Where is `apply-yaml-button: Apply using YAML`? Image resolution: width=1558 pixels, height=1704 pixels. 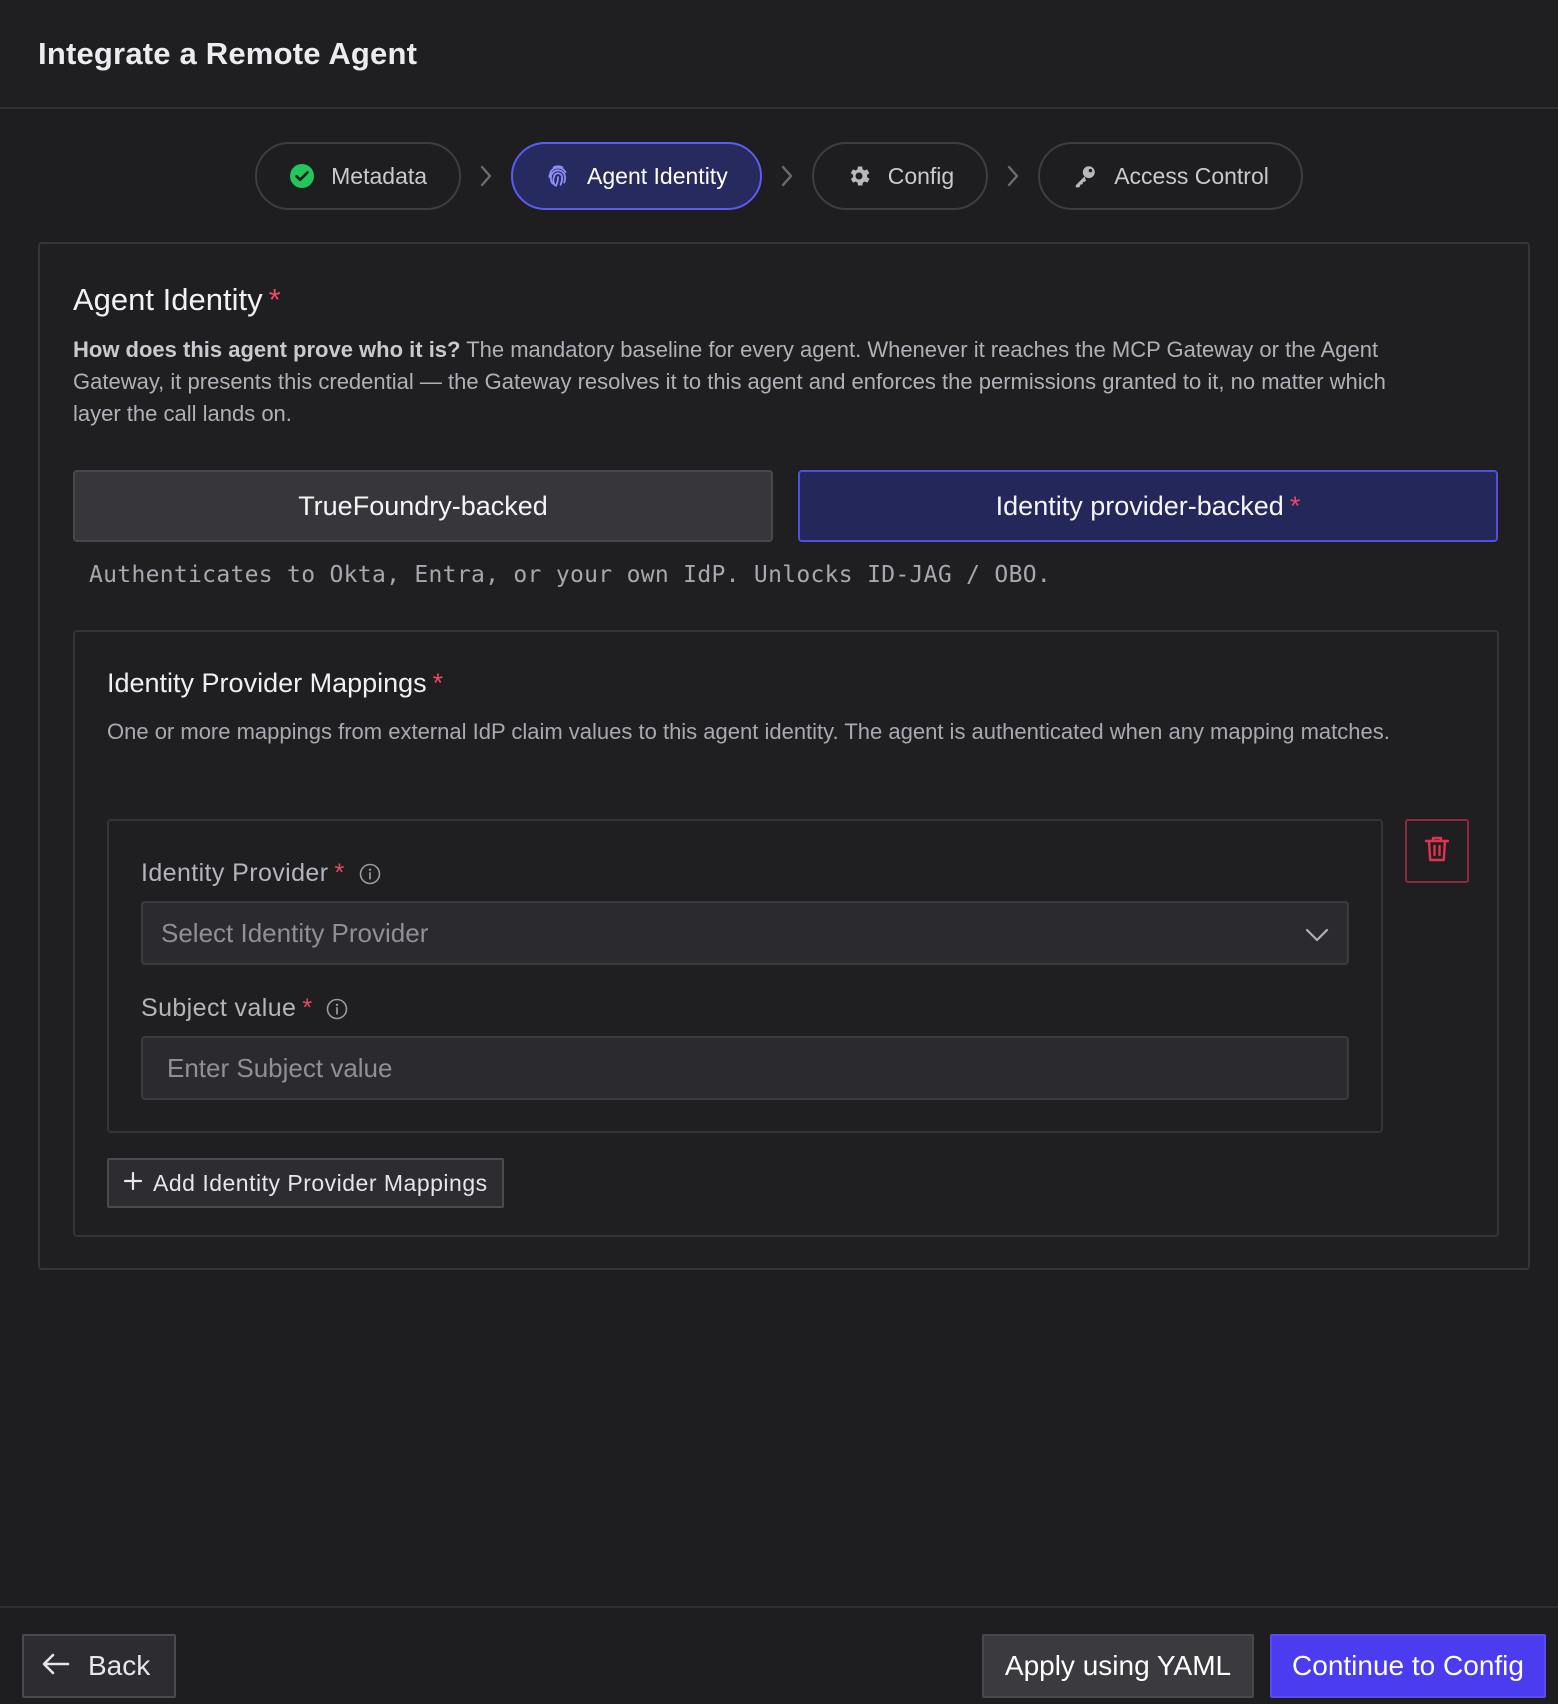
apply-yaml-button: Apply using YAML is located at coordinates (1118, 1666).